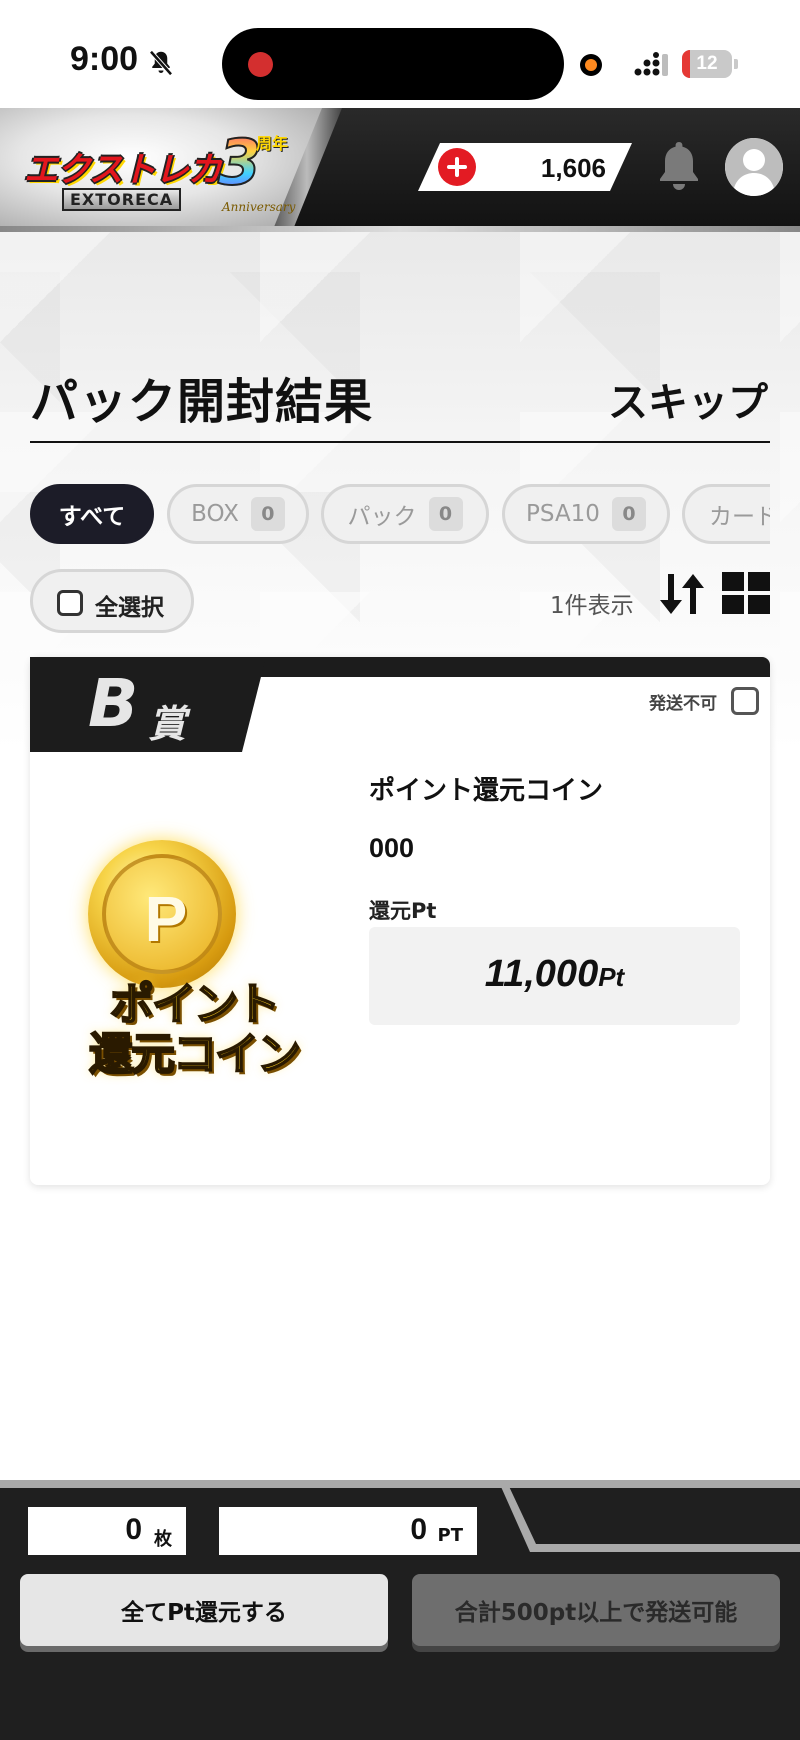 This screenshot has width=800, height=1740. Describe the element at coordinates (745, 701) in the screenshot. I see `unshippable-checkbox` at that location.